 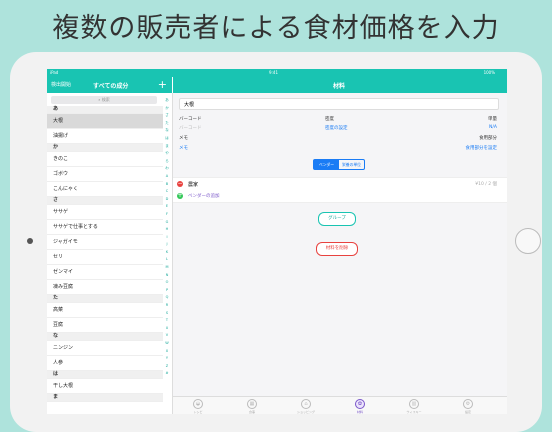 I want to click on search-input: ⌕ 検索, so click(x=104, y=100).